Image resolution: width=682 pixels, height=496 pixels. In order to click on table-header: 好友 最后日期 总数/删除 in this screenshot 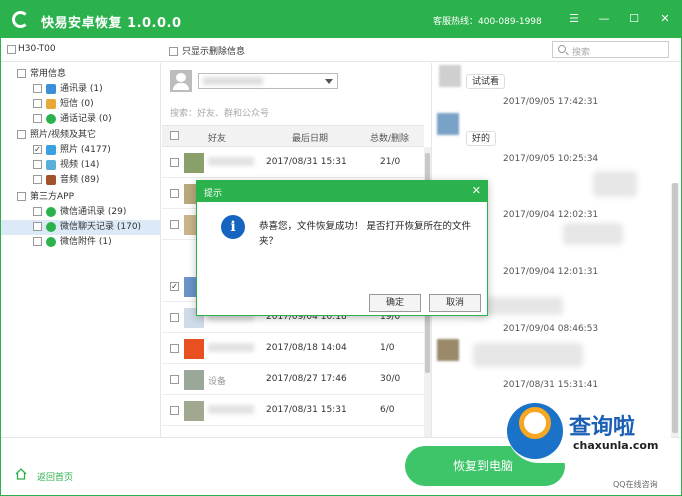, I will do `click(293, 136)`.